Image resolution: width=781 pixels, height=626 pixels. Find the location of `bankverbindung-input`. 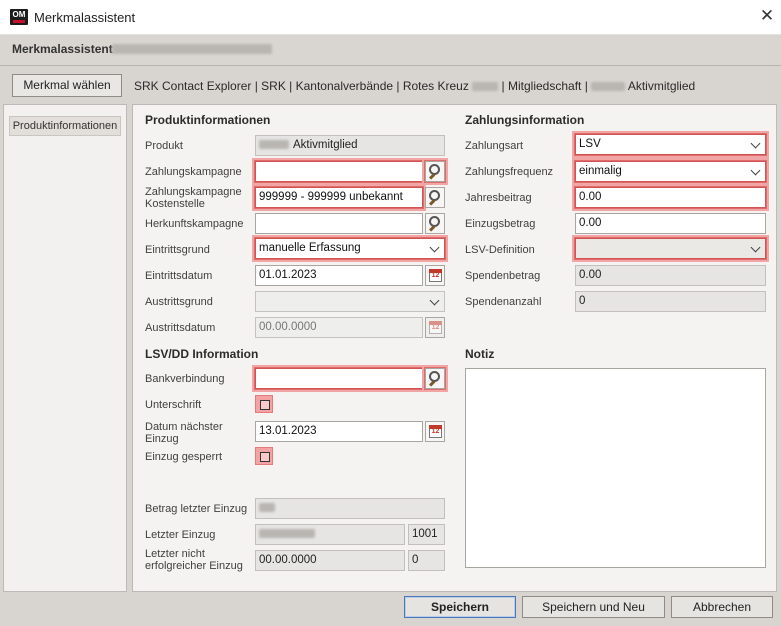

bankverbindung-input is located at coordinates (339, 378).